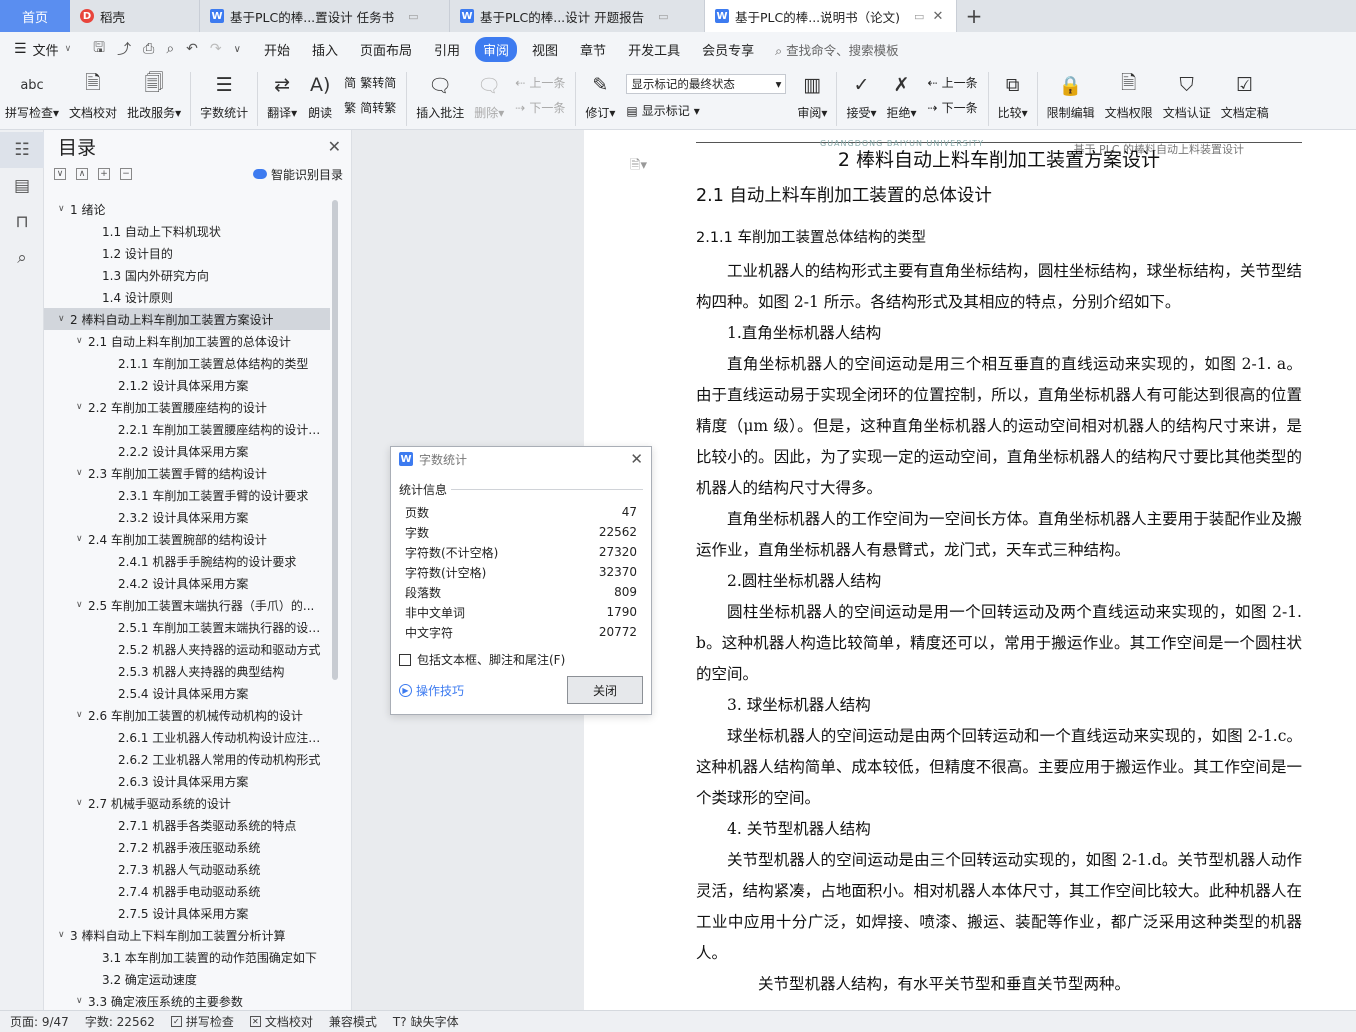 The width and height of the screenshot is (1356, 1032). What do you see at coordinates (489, 95) in the screenshot?
I see `delete-comment-button: 🗨 删除▾` at bounding box center [489, 95].